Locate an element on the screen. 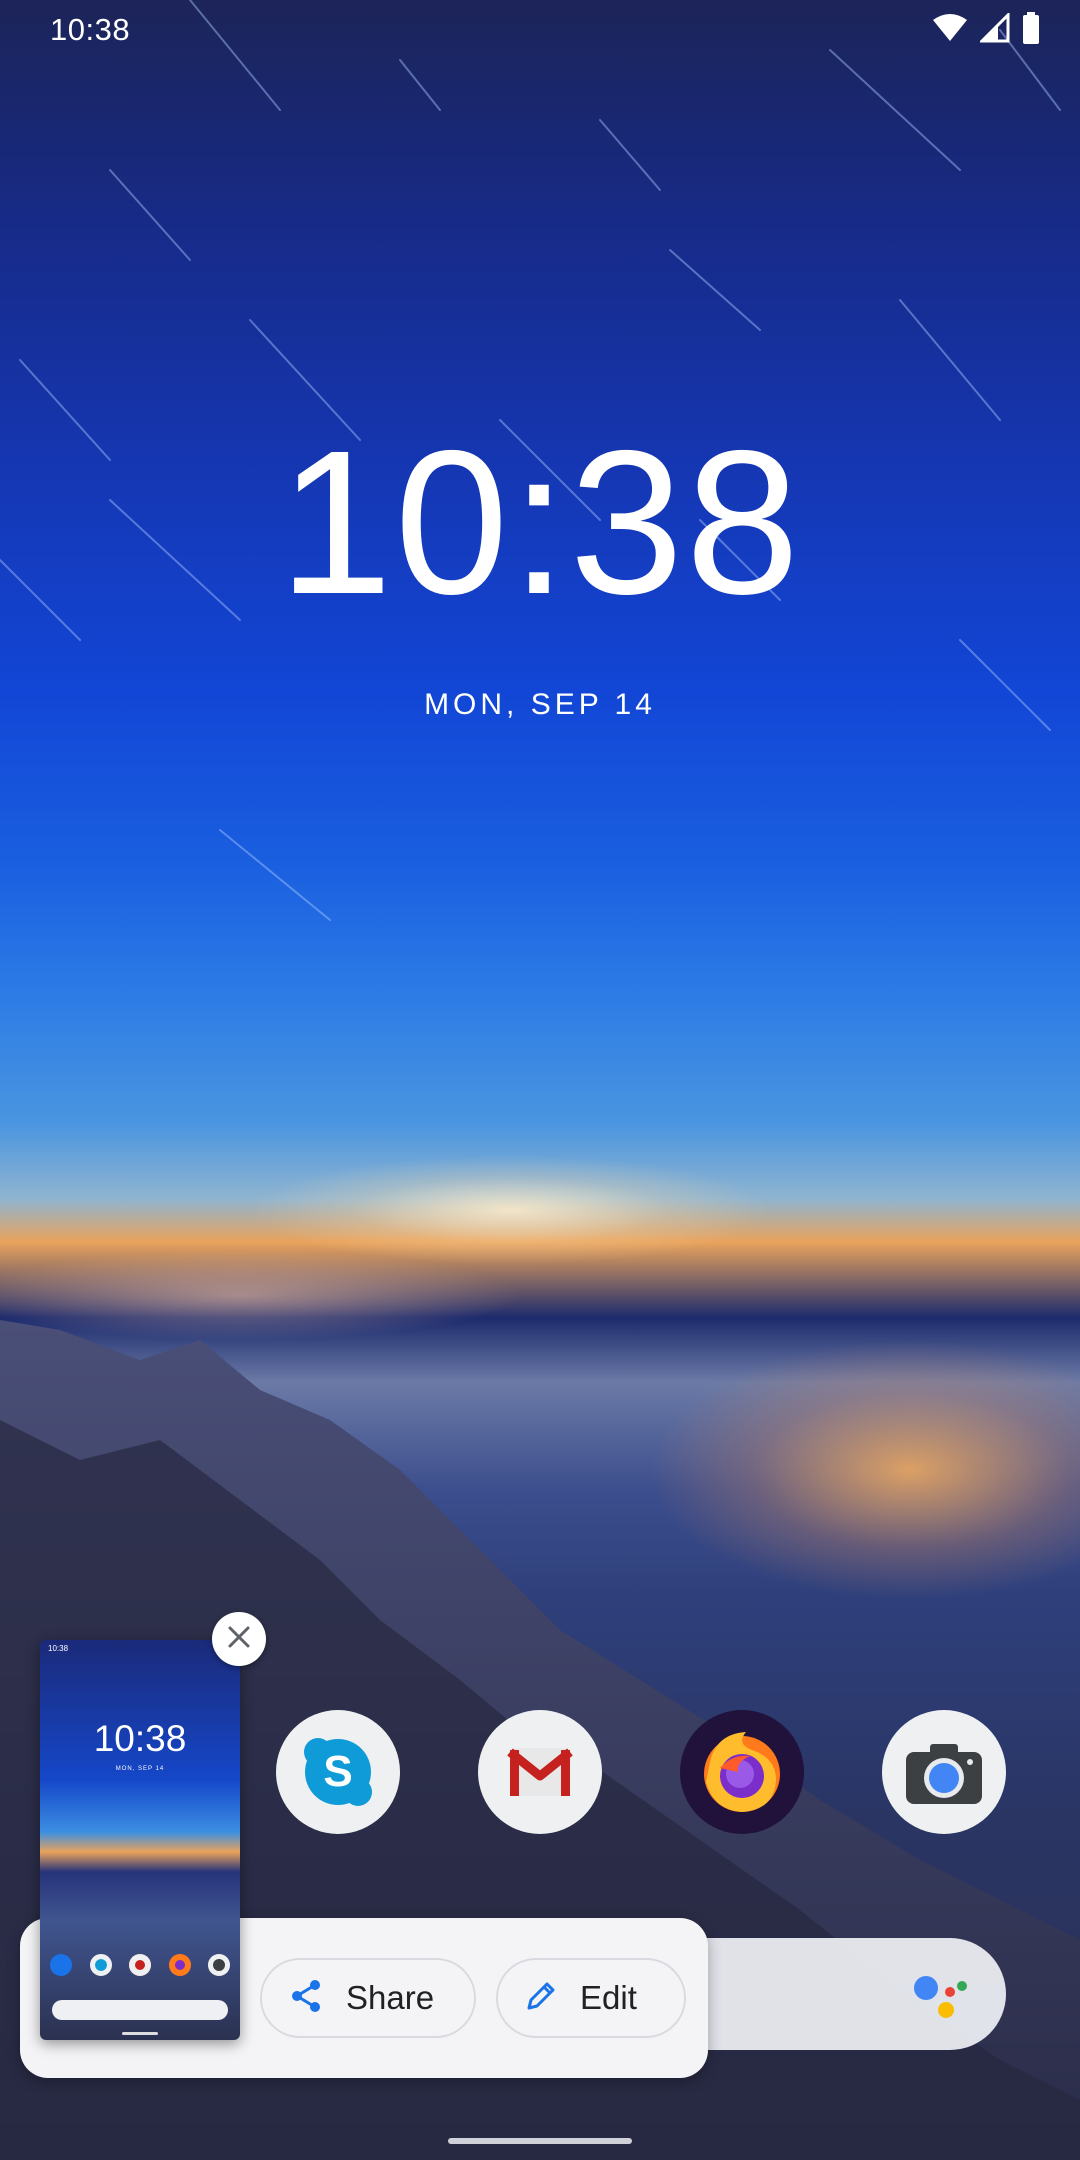 The height and width of the screenshot is (2160, 1080). share-button: Share is located at coordinates (368, 1998).